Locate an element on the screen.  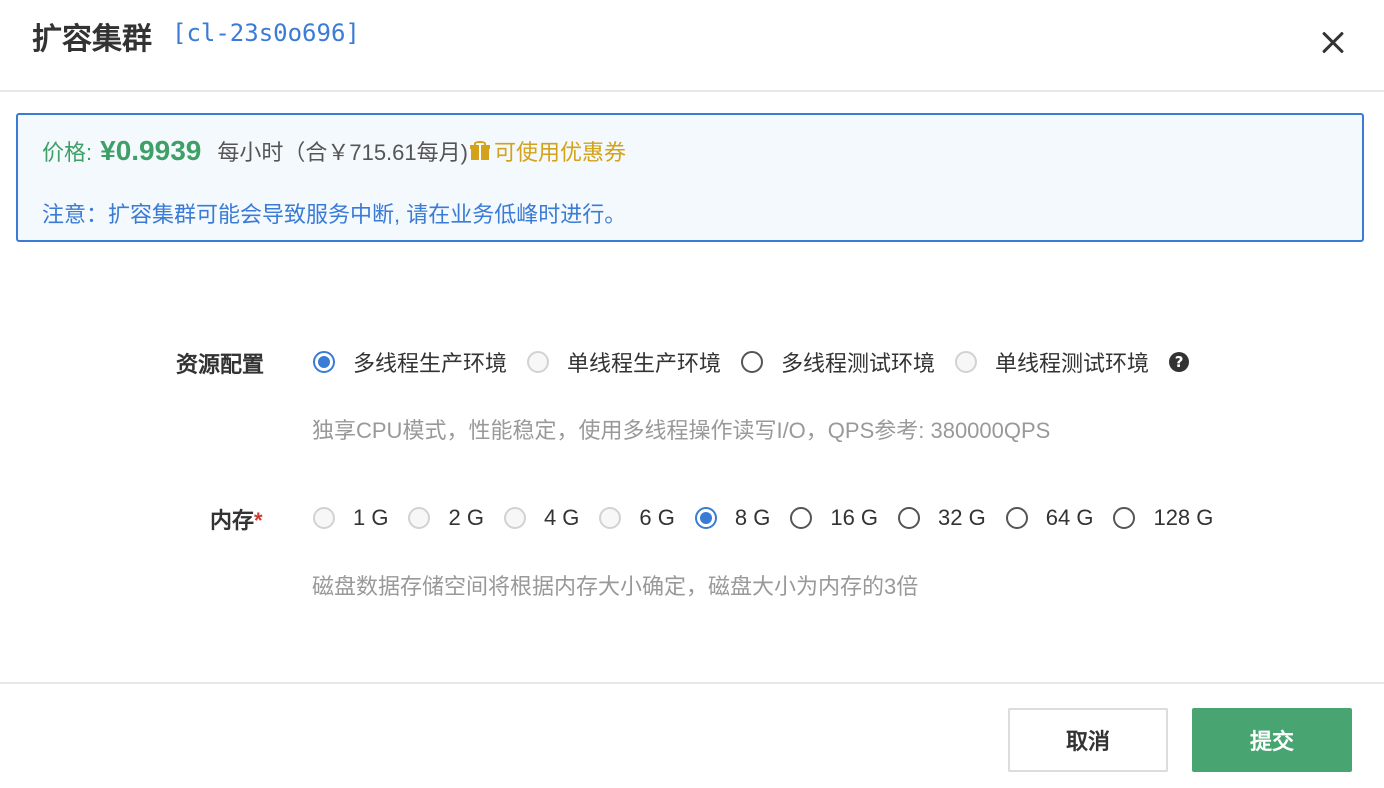
memory-option-7: 64 G is located at coordinates (1049, 518).